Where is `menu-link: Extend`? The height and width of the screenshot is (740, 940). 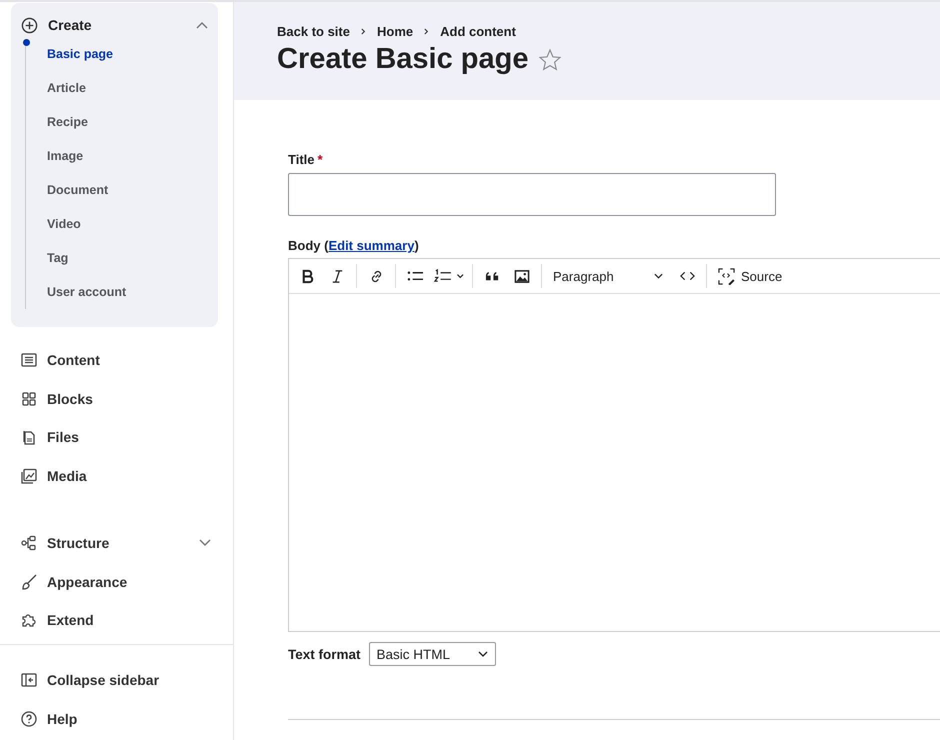 menu-link: Extend is located at coordinates (70, 620).